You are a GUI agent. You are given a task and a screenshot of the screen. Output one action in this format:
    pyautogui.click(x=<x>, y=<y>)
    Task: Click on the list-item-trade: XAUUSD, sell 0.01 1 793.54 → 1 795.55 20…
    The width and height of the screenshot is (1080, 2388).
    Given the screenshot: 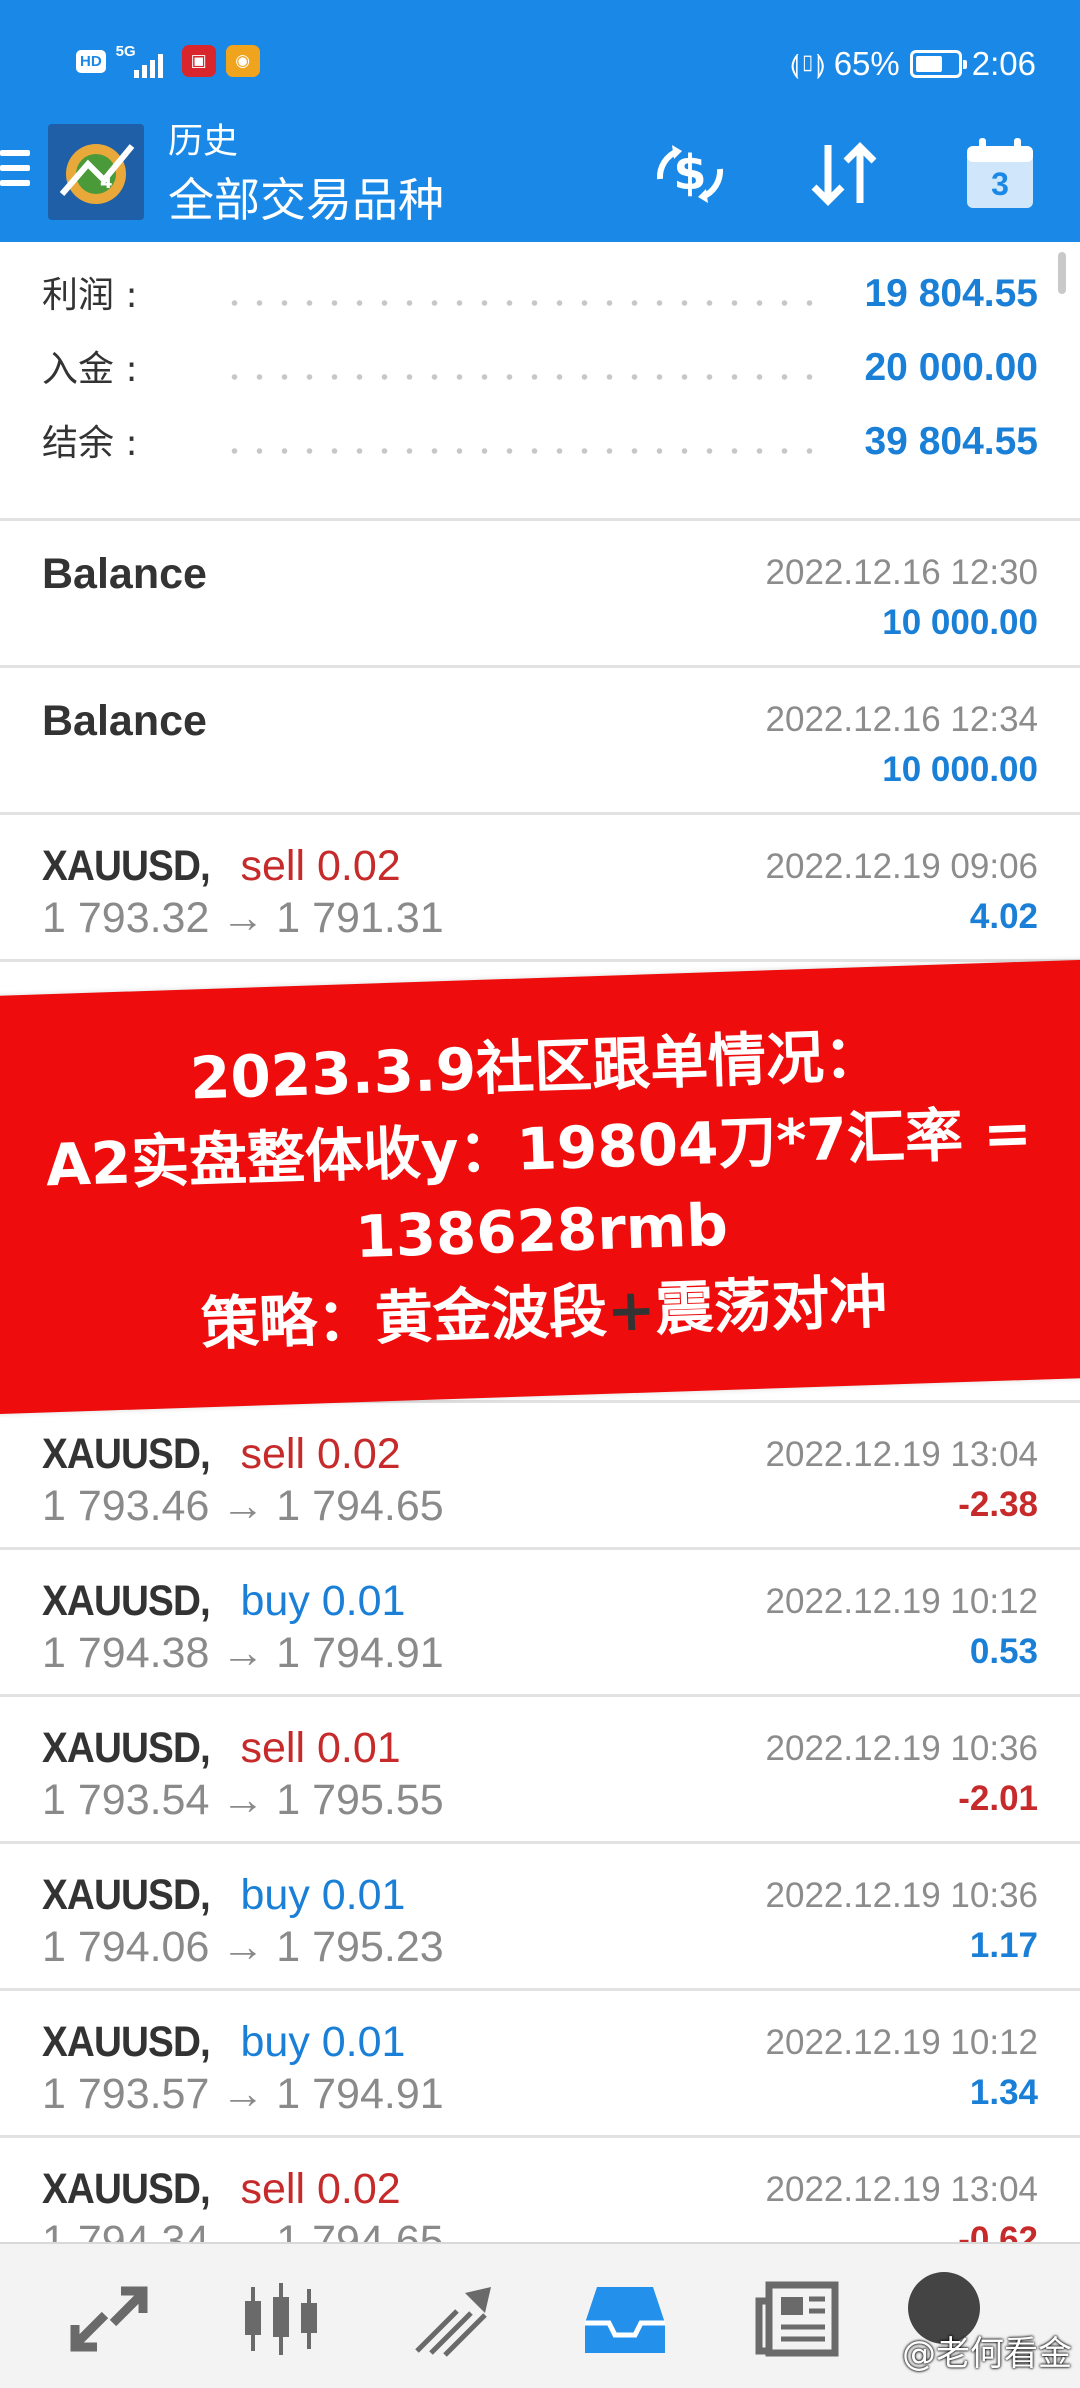 What is the action you would take?
    pyautogui.click(x=540, y=1767)
    